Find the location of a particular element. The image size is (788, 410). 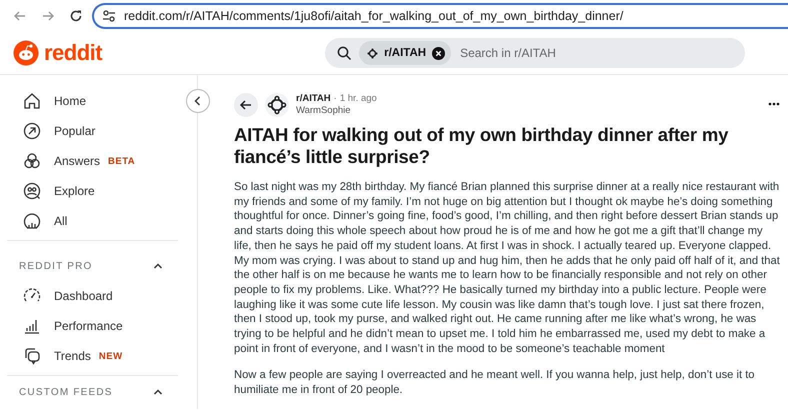

sidebar-item: Explore is located at coordinates (81, 191).